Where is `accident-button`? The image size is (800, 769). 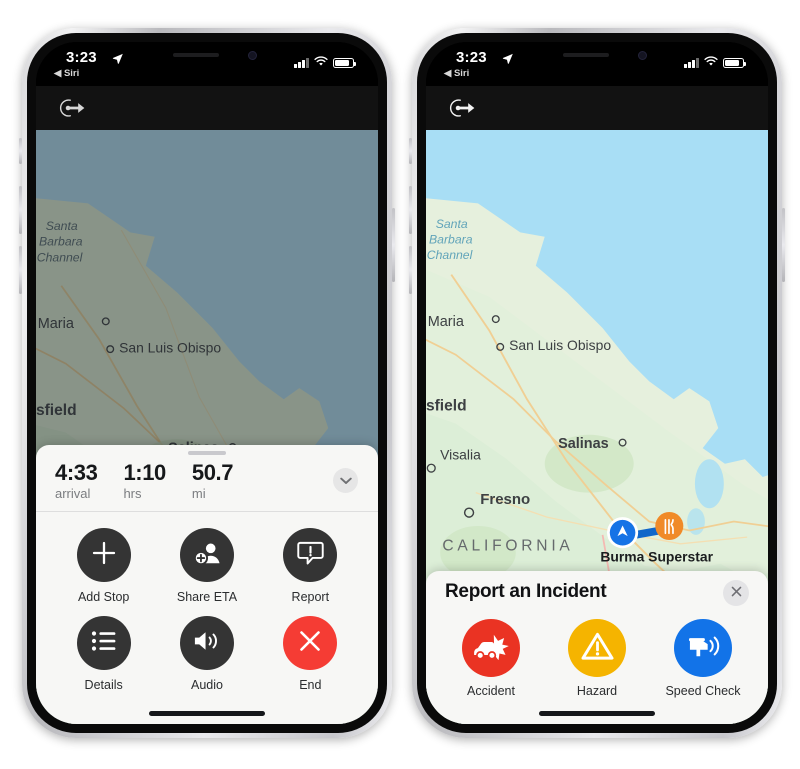
accident-button is located at coordinates (491, 648).